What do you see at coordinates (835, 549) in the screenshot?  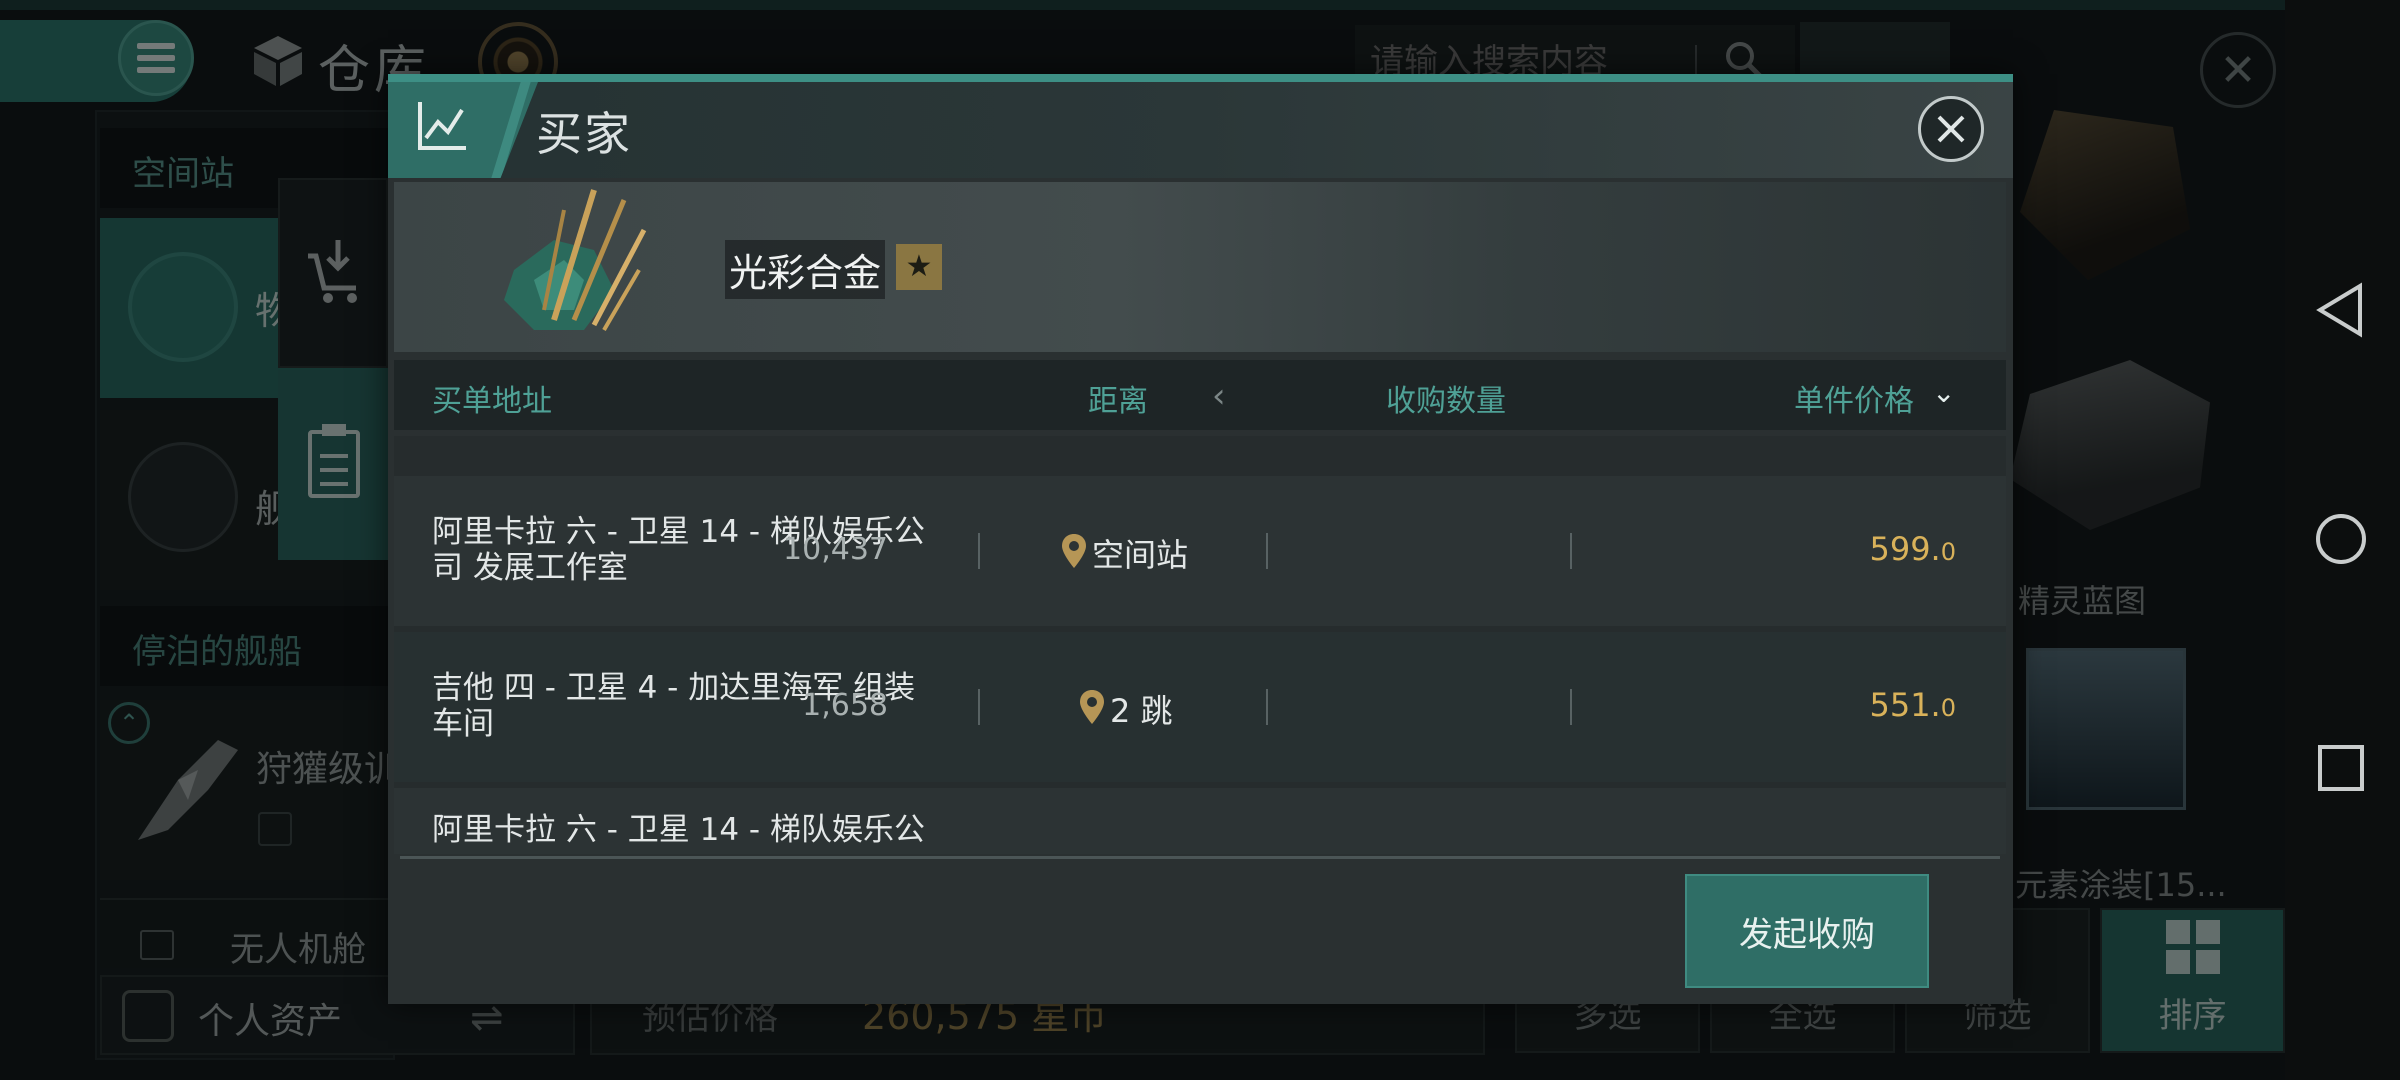 I see `row-quantity: 10,437` at bounding box center [835, 549].